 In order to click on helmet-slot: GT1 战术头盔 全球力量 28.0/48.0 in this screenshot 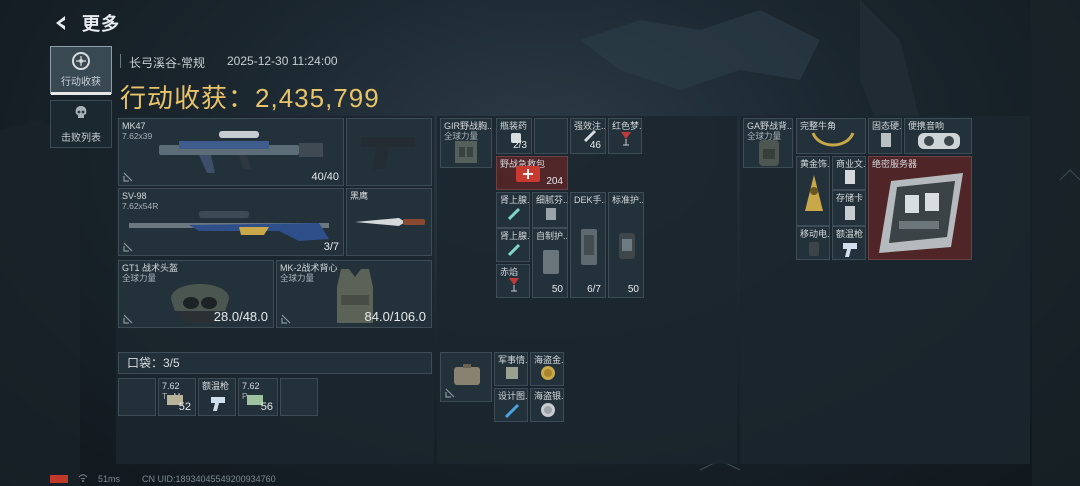, I will do `click(196, 294)`.